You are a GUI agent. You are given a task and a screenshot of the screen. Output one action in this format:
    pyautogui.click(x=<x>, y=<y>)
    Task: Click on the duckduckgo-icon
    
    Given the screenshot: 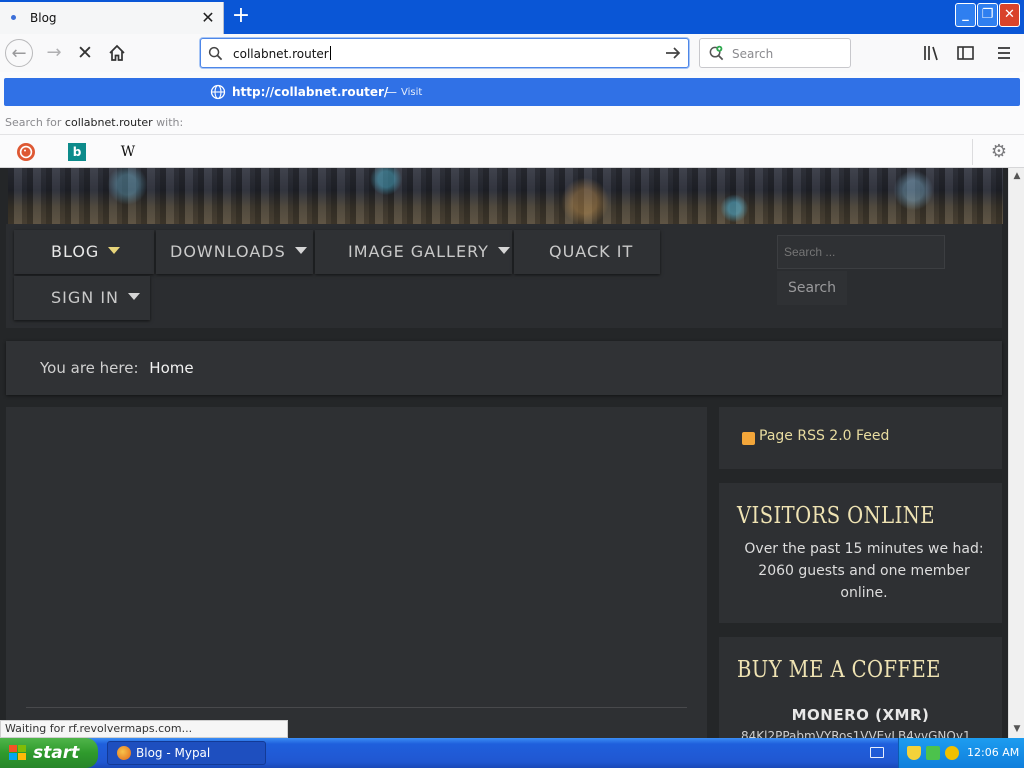 What is the action you would take?
    pyautogui.click(x=26, y=152)
    